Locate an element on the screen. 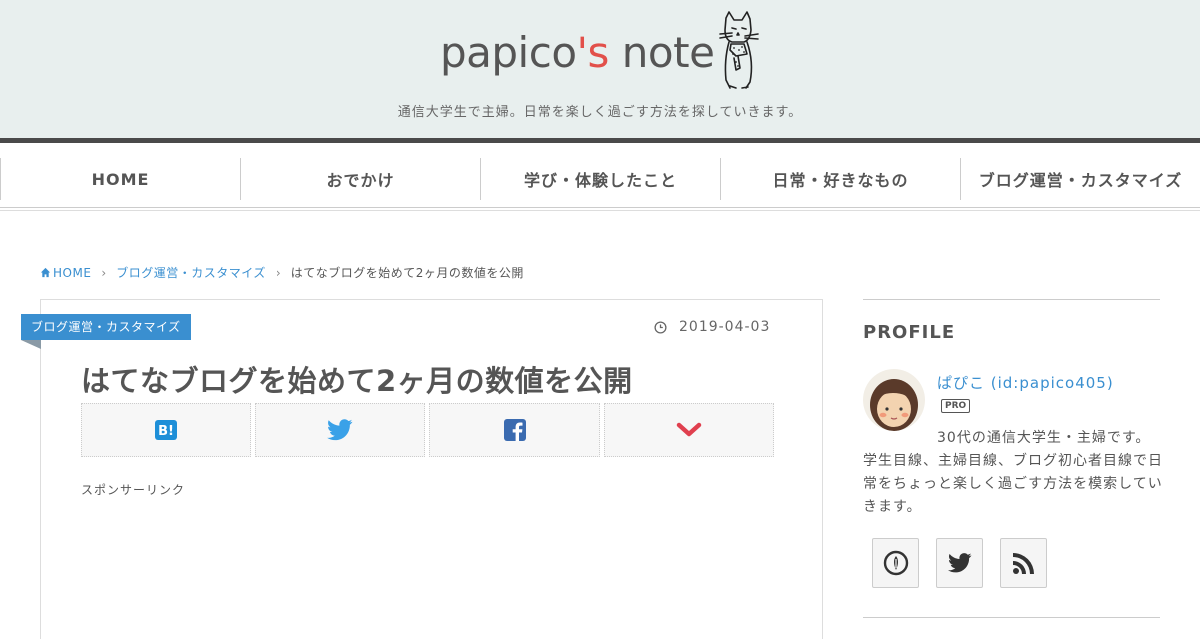 The height and width of the screenshot is (639, 1200). share-twitter-button is located at coordinates (340, 430).